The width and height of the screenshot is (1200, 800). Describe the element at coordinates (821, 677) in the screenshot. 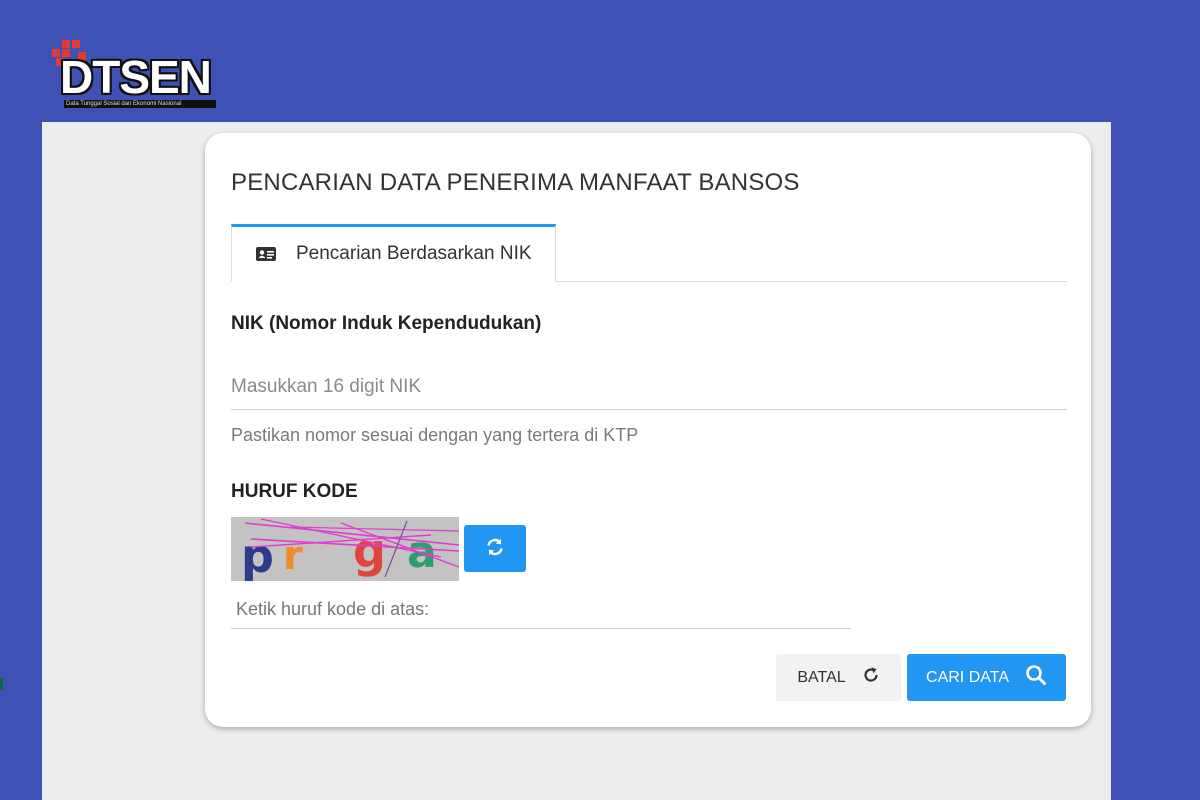

I see `cancel-label: BATAL` at that location.